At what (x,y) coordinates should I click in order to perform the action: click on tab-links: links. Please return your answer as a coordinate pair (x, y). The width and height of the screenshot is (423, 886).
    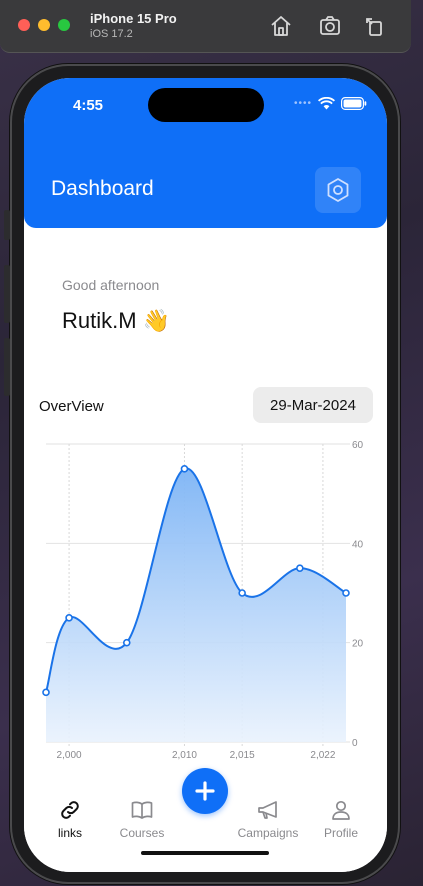
    Looking at the image, I should click on (70, 819).